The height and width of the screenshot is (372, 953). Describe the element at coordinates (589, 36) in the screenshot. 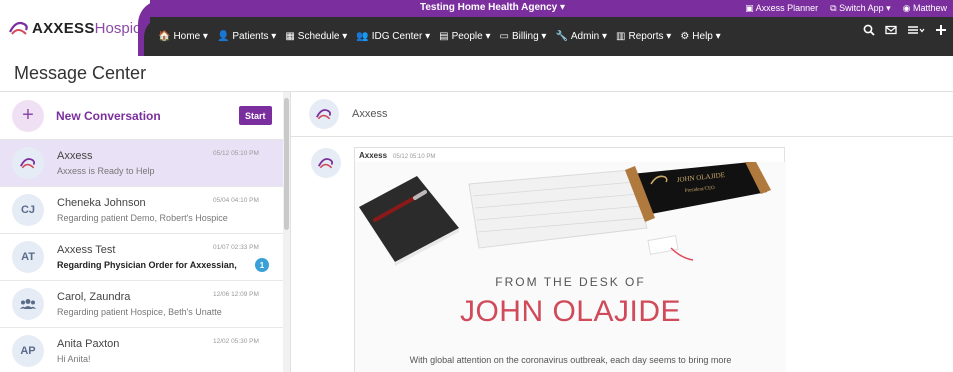

I see `nav-admin-label: Admin ▾` at that location.